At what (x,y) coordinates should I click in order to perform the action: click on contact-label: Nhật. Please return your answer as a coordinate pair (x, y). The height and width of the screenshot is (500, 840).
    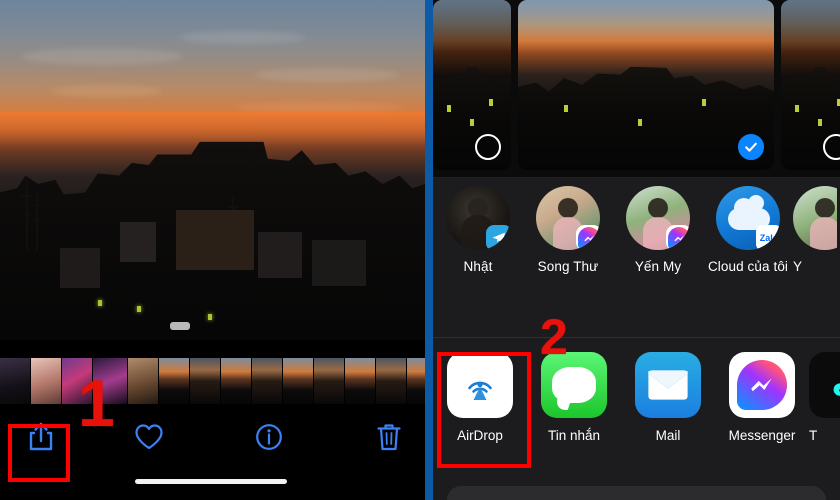
    Looking at the image, I should click on (478, 266).